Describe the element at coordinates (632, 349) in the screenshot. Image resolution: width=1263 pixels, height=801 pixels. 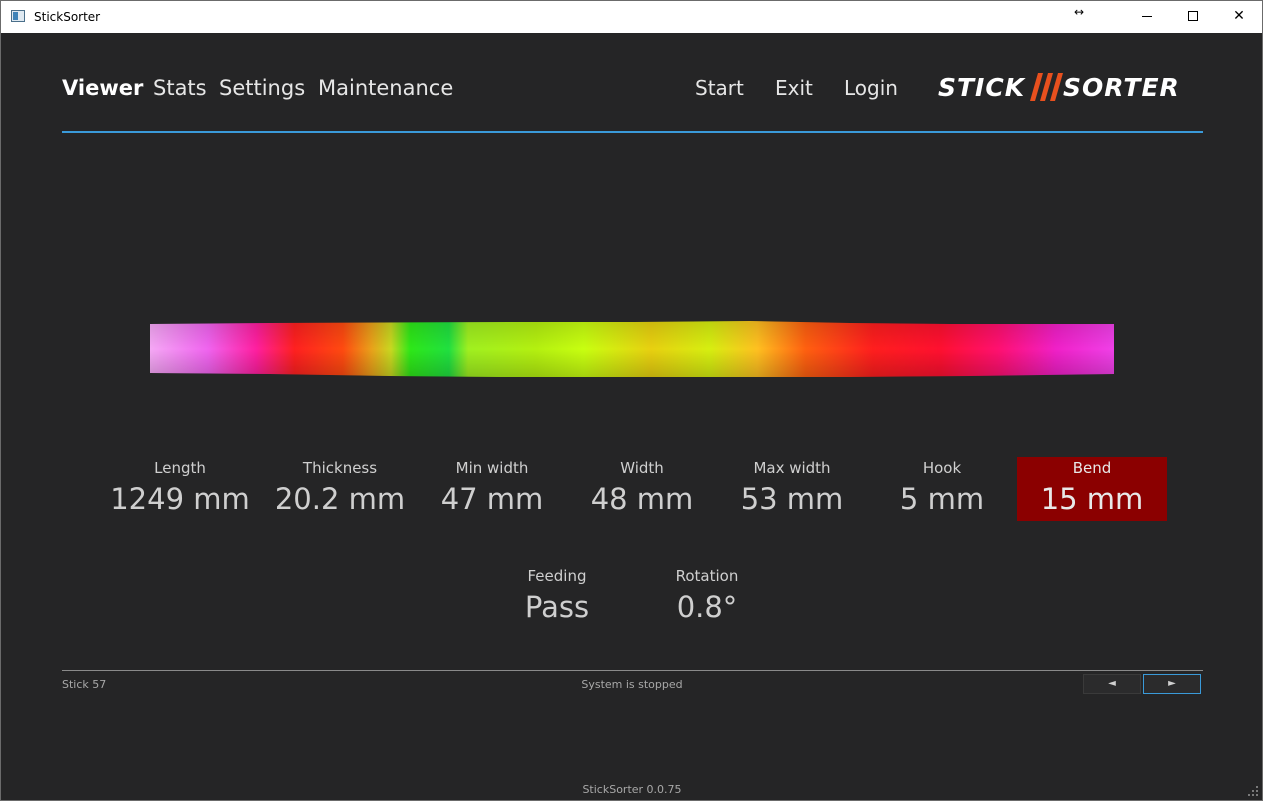
I see `stick-scan-image` at that location.